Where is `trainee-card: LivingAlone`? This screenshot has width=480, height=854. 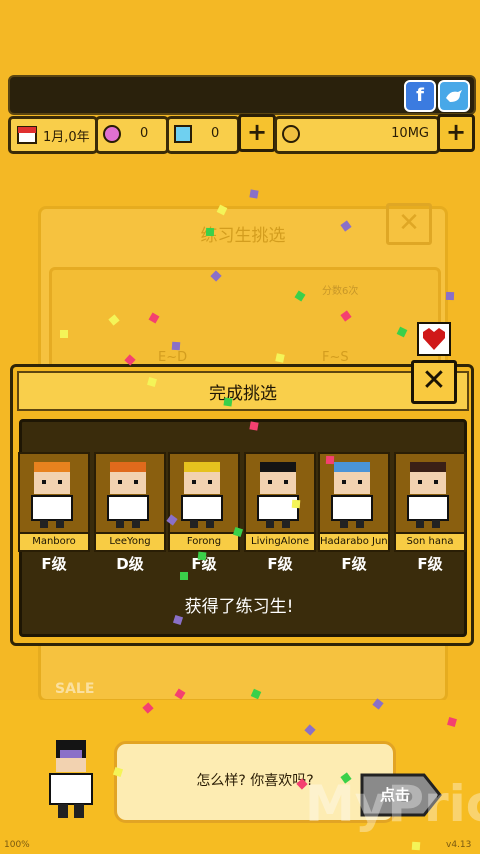 trainee-card: LivingAlone is located at coordinates (280, 502).